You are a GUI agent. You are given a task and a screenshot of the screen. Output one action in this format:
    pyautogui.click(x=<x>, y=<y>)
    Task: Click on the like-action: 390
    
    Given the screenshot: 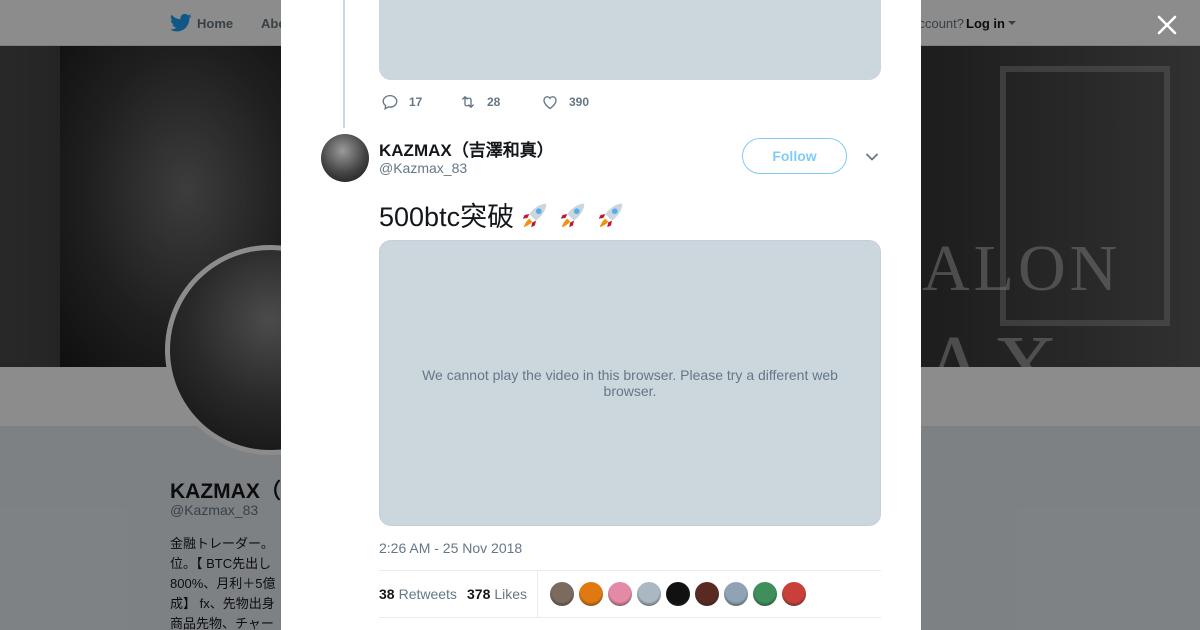 What is the action you would take?
    pyautogui.click(x=565, y=102)
    